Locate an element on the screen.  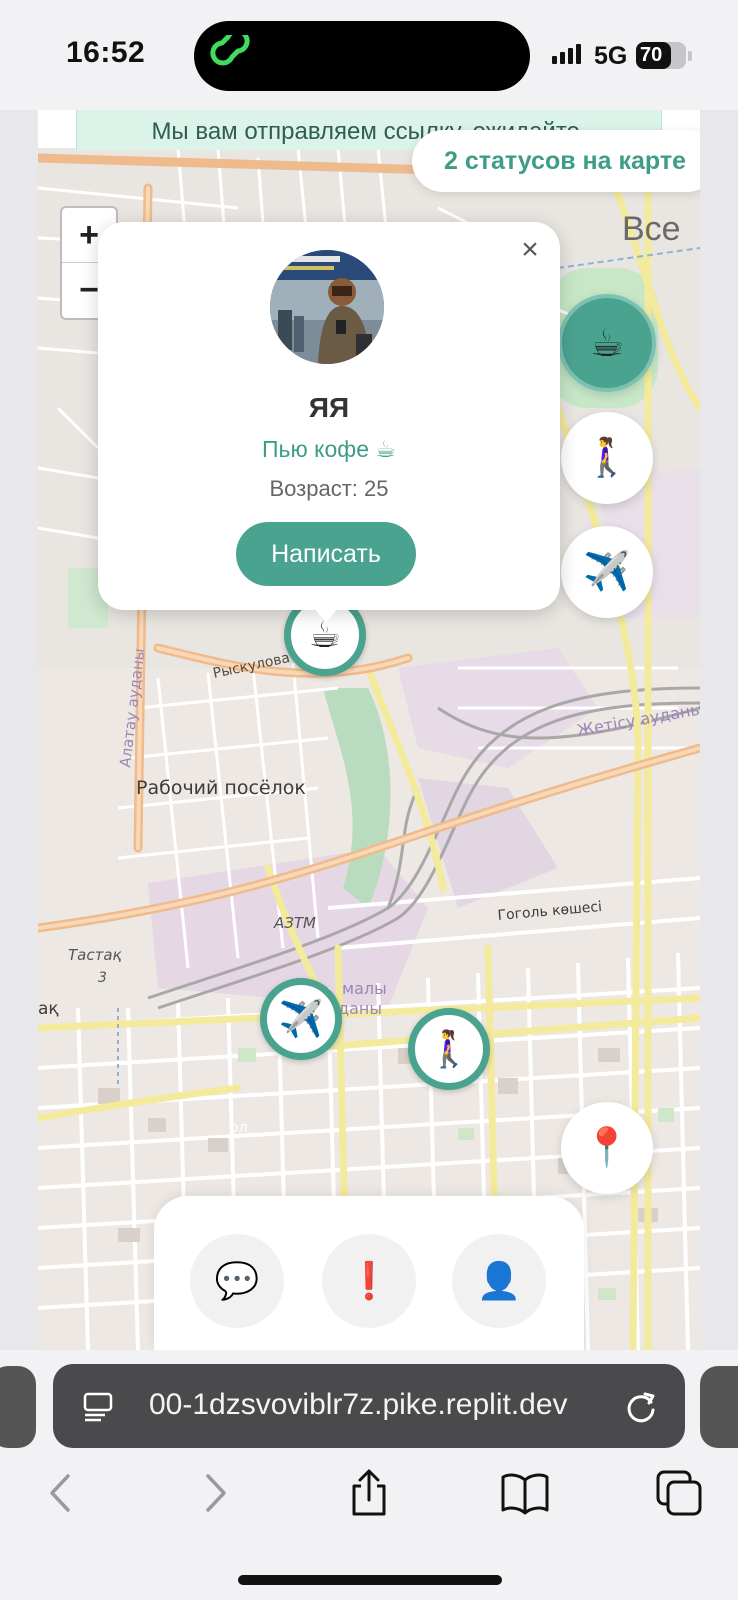
avatar-photo is located at coordinates (327, 307).